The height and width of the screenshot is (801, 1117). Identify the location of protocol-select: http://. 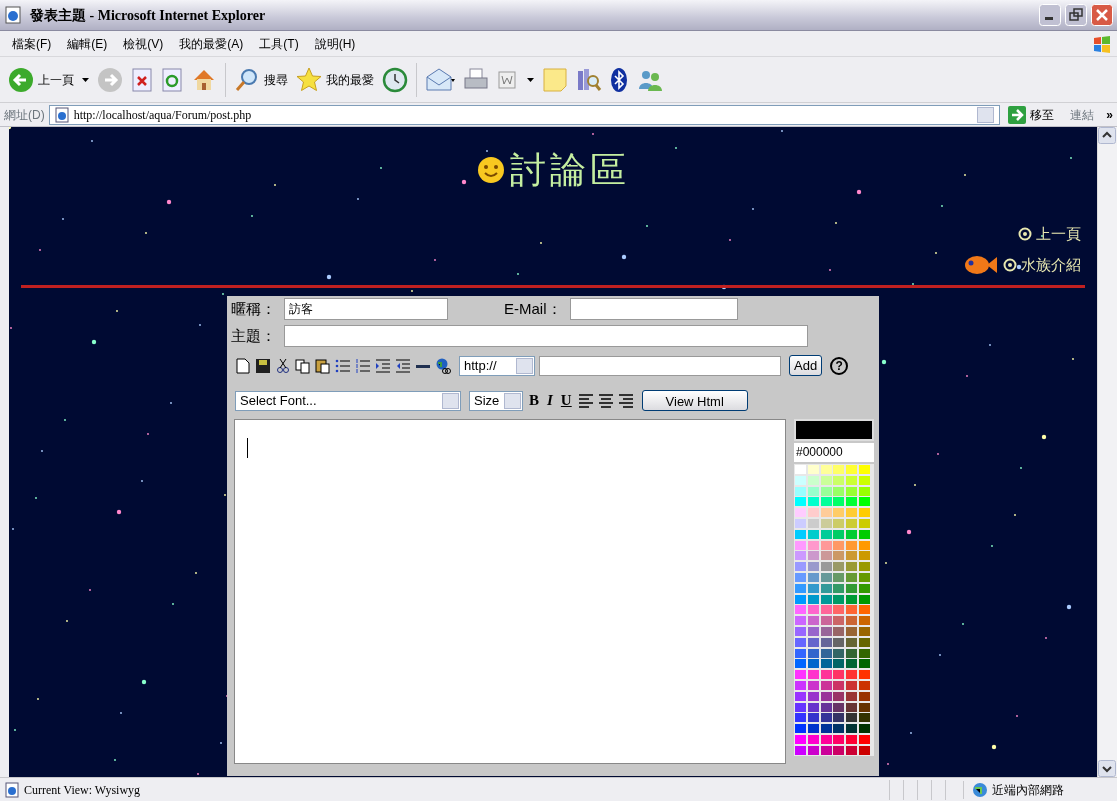
(497, 365).